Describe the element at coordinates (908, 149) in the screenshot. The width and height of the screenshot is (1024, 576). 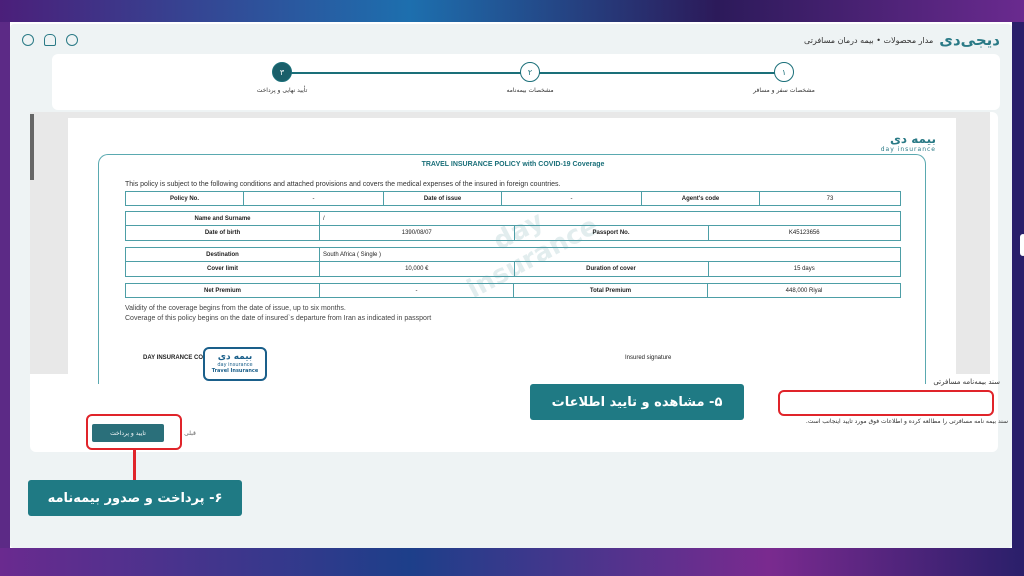
I see `doc-logo-sub: day insurance` at that location.